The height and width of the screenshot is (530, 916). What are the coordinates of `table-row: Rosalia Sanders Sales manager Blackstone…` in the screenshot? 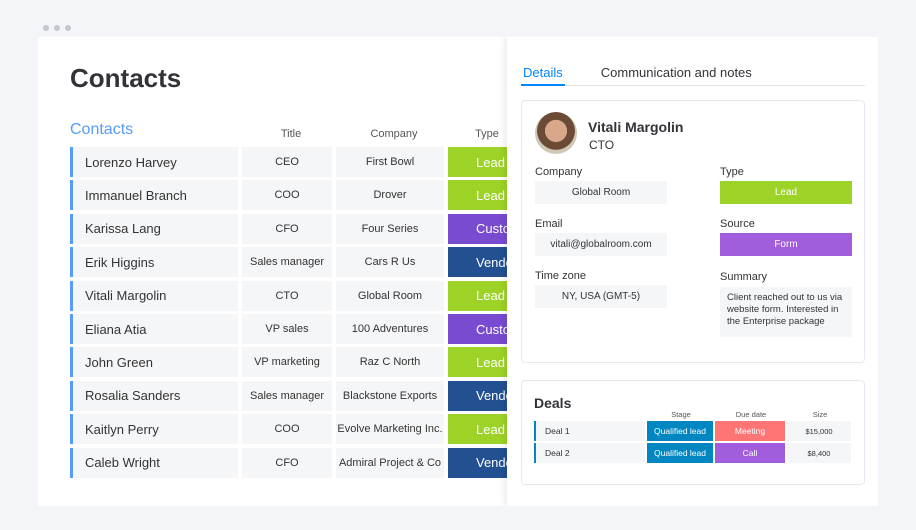 It's located at (294, 395).